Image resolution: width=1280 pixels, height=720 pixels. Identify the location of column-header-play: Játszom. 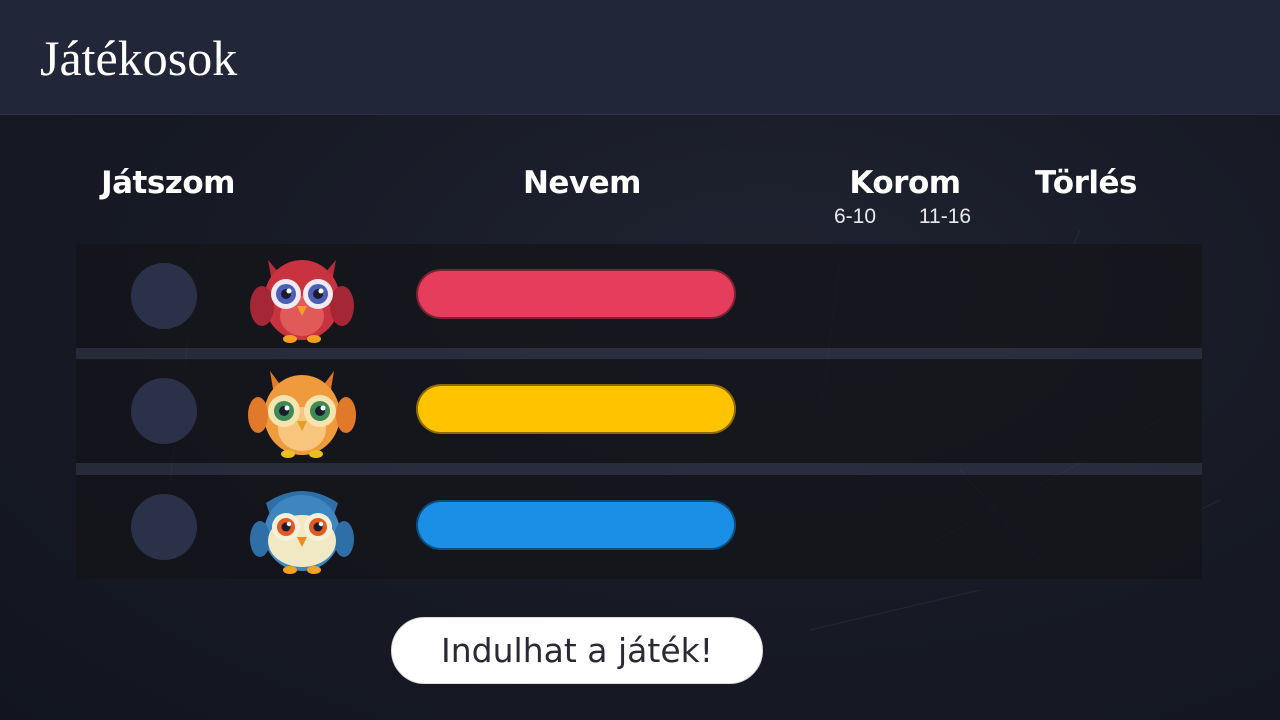
(168, 183).